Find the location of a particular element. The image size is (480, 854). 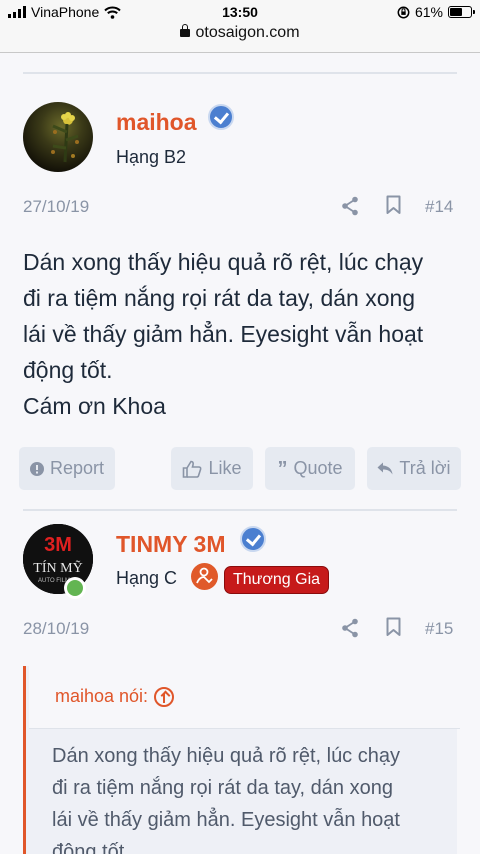

svg-text: 3M is located at coordinates (58, 545).